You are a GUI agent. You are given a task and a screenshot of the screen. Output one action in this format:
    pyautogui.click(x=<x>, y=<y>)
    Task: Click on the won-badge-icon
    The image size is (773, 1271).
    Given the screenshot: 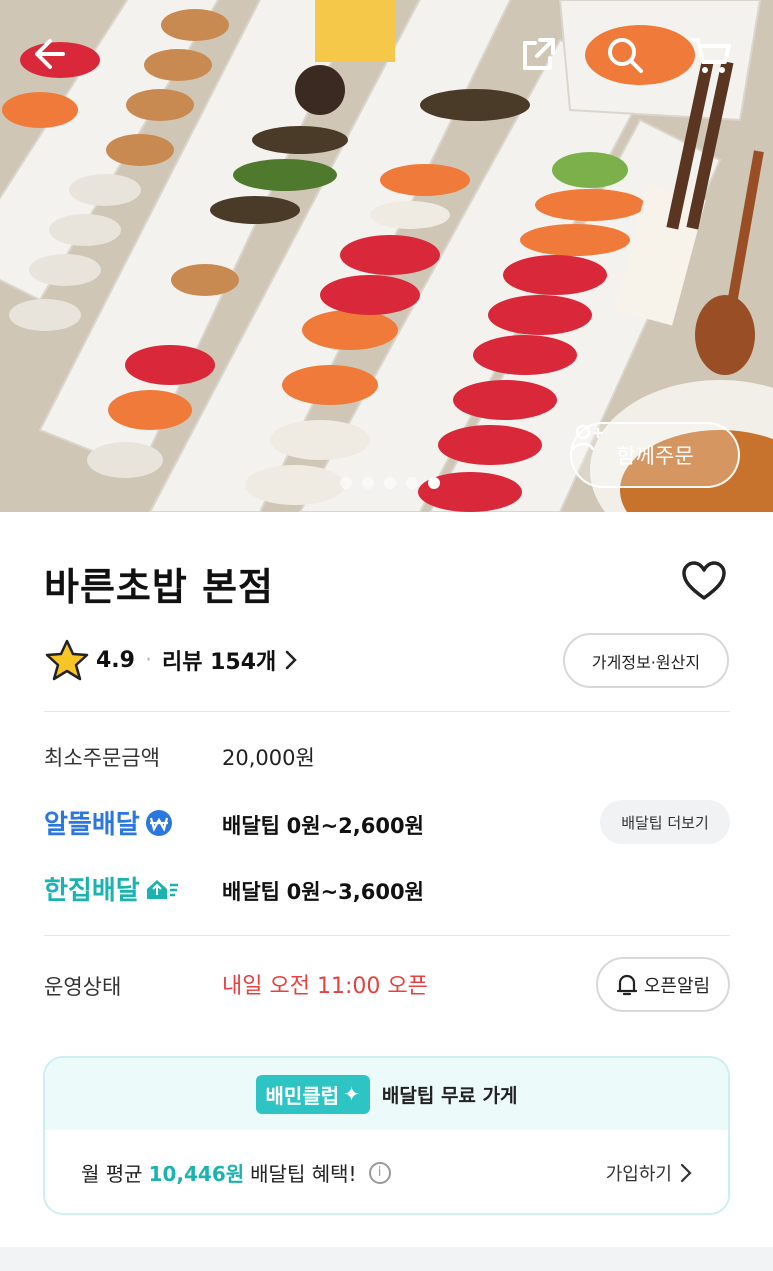 What is the action you would take?
    pyautogui.click(x=158, y=822)
    